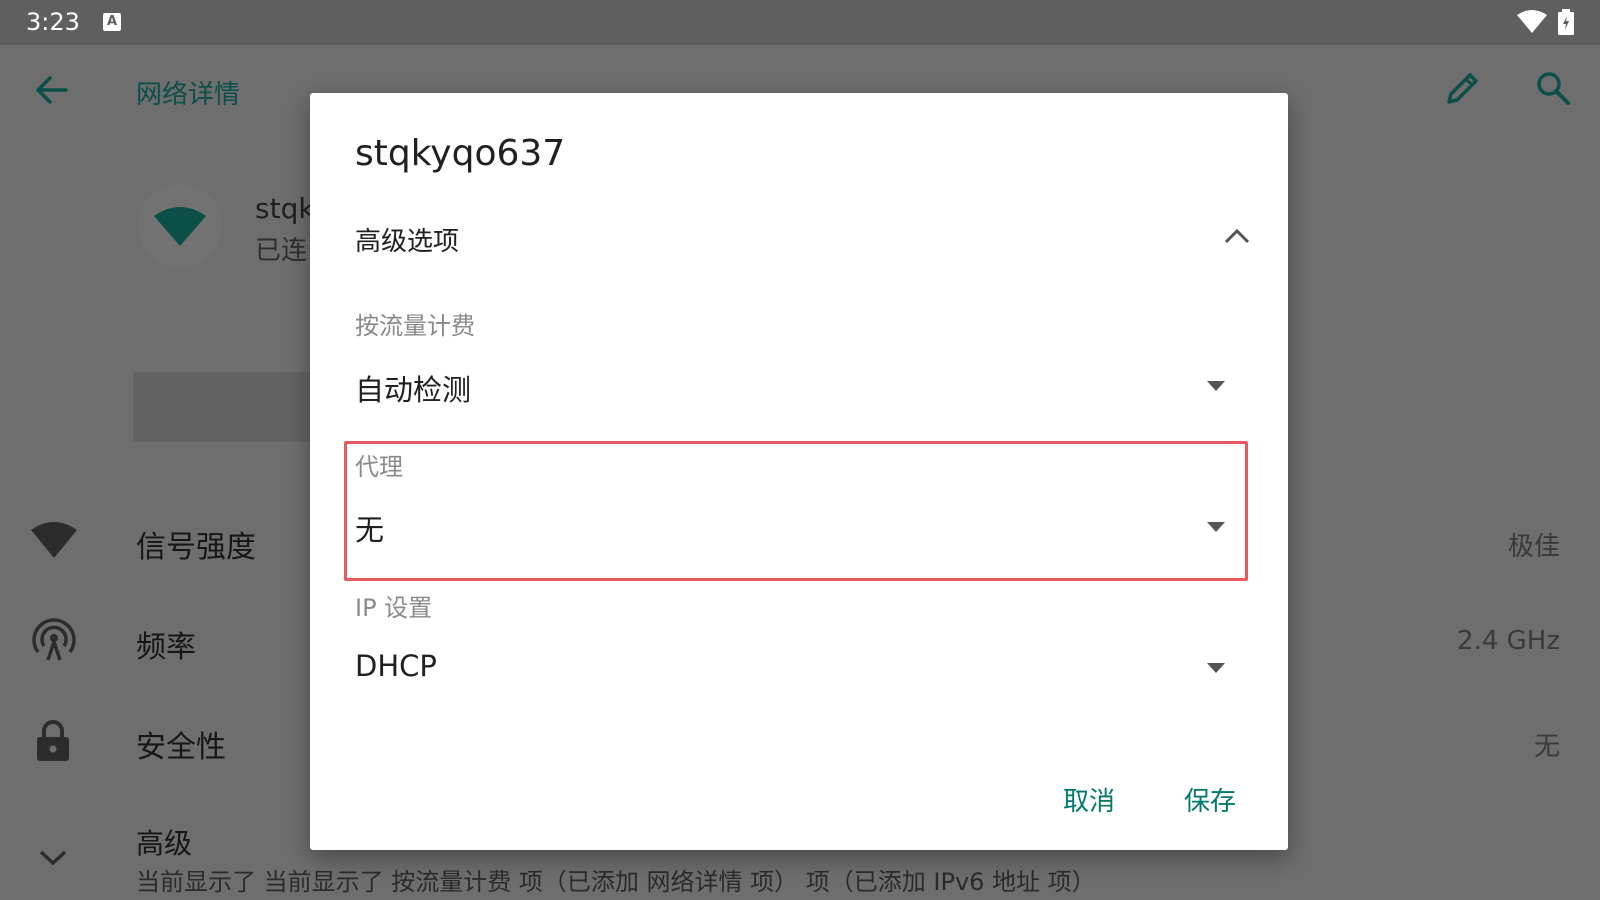  Describe the element at coordinates (1216, 527) in the screenshot. I see `proxy-dropdown-icon` at that location.